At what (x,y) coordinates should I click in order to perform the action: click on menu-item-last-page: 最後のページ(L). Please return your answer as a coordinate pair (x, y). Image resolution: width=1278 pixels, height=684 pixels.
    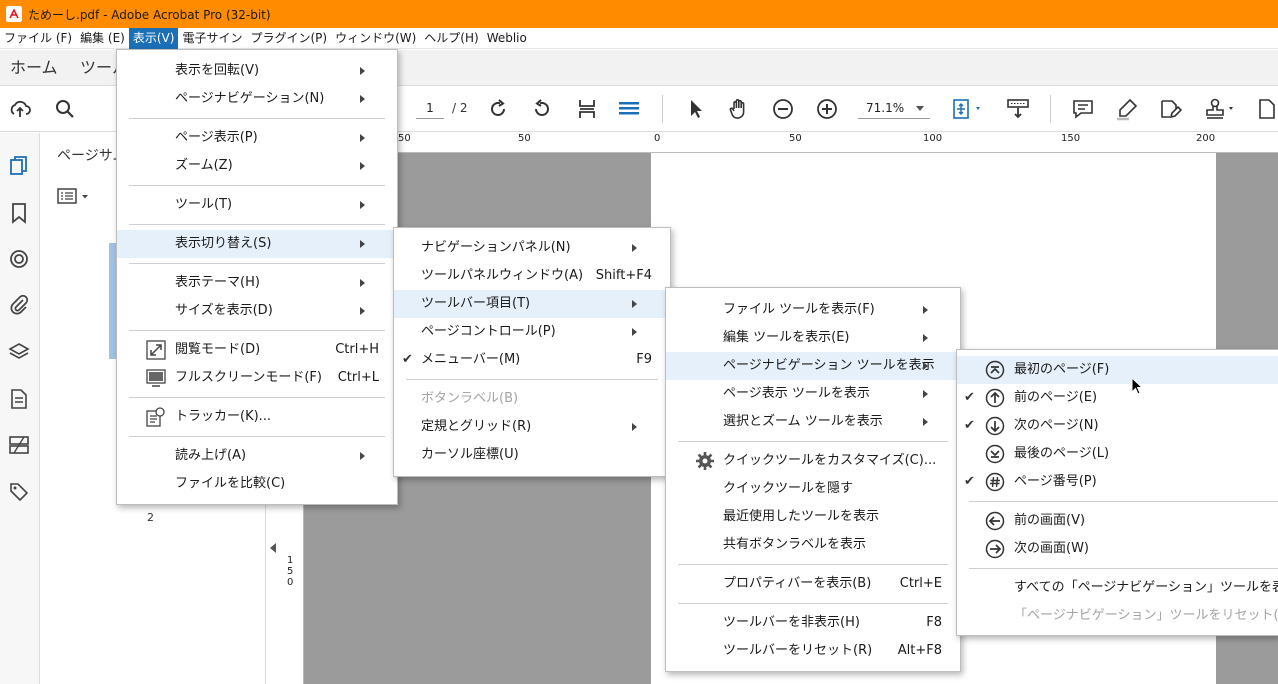
    Looking at the image, I should click on (1117, 454).